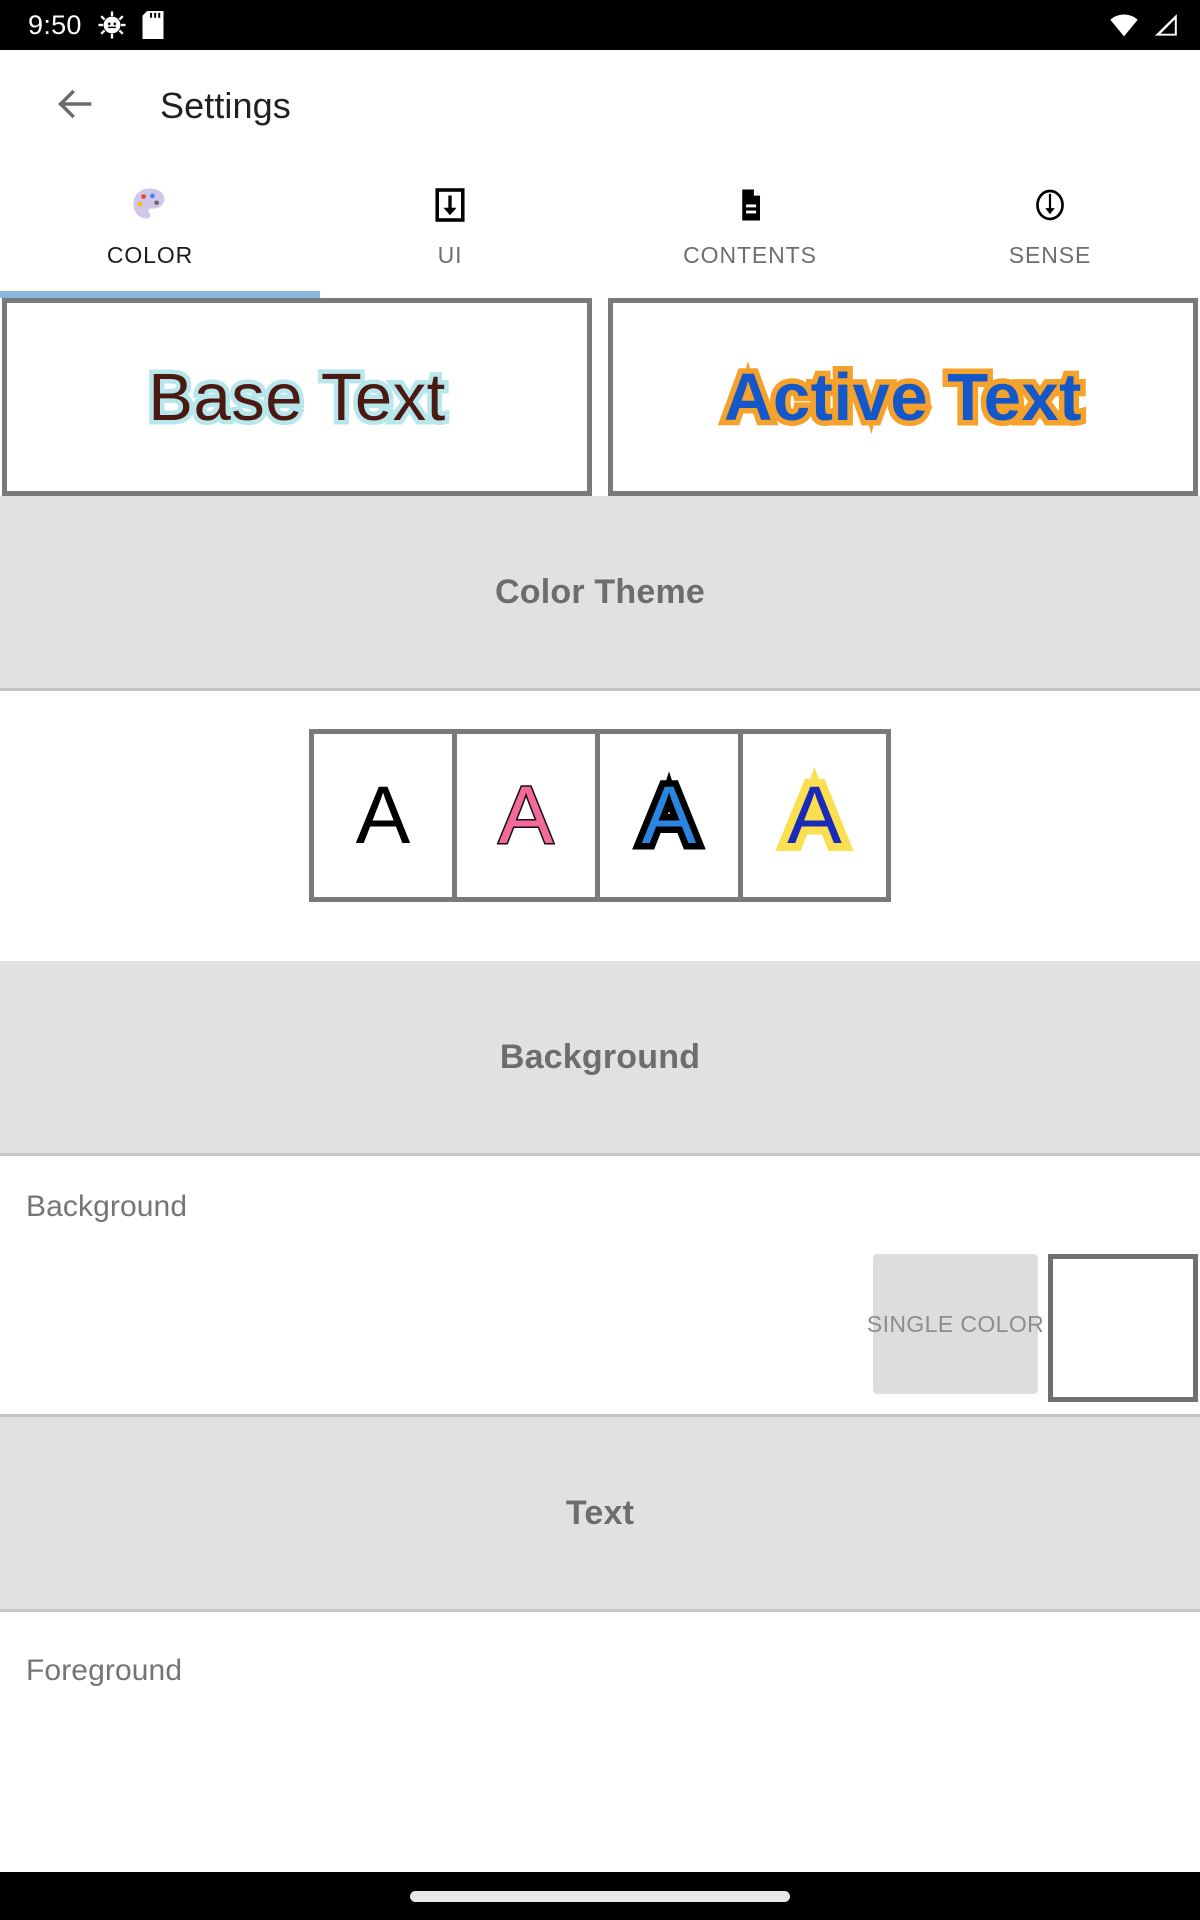 Image resolution: width=1200 pixels, height=1920 pixels. Describe the element at coordinates (750, 255) in the screenshot. I see `tab-label-contents: CONTENTS` at that location.